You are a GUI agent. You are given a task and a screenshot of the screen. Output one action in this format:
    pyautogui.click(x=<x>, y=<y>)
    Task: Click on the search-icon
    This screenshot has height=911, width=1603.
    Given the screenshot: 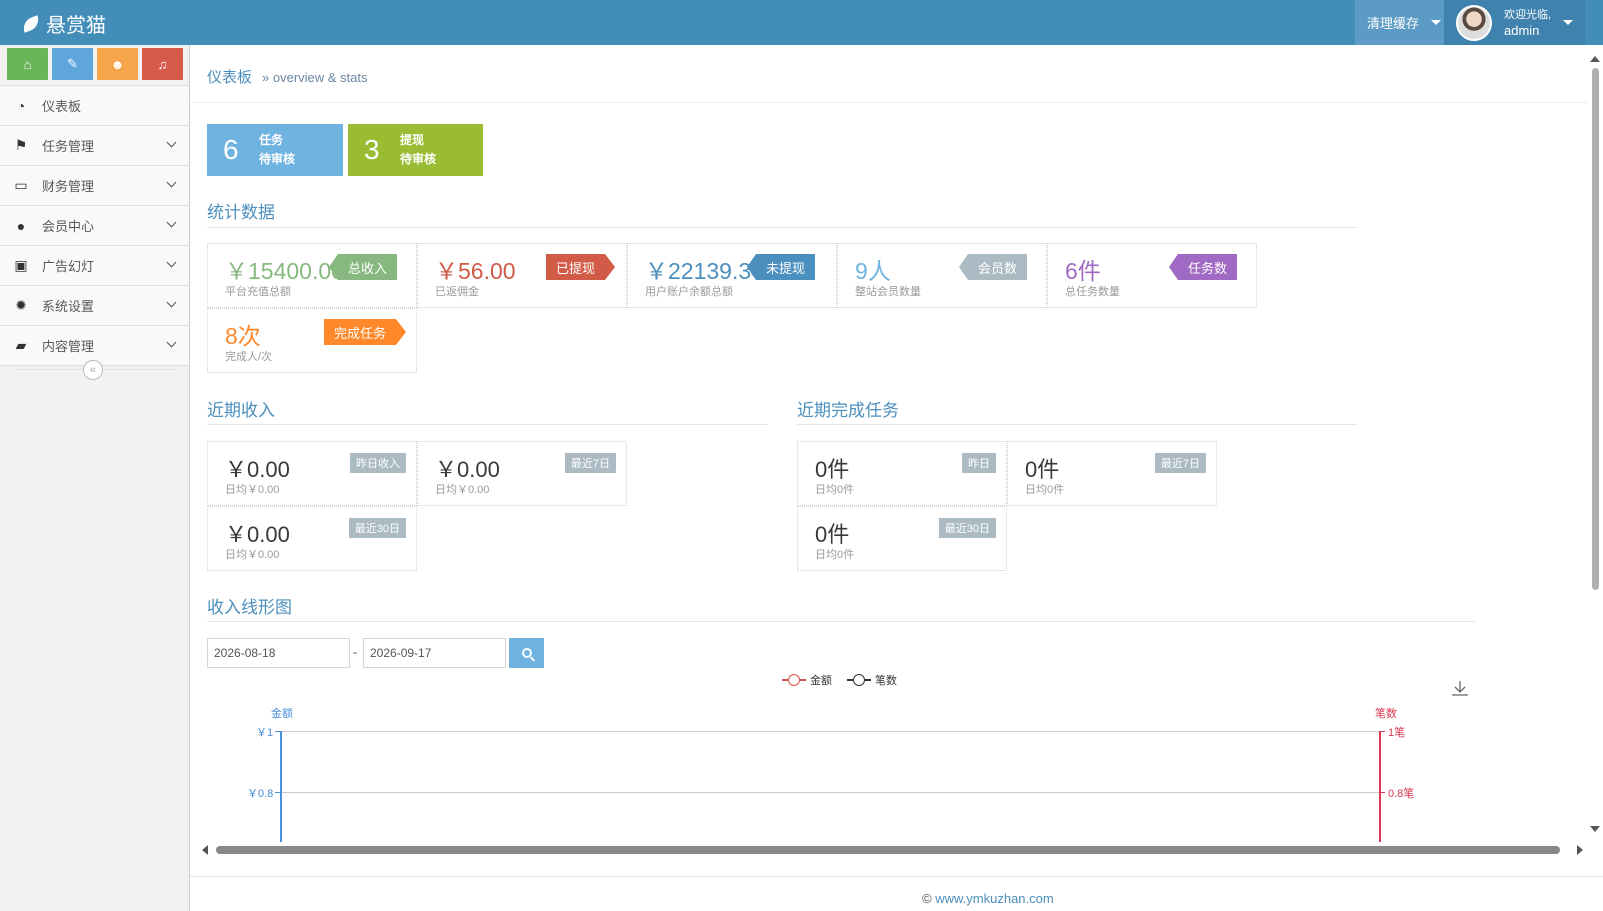 What is the action you would take?
    pyautogui.click(x=526, y=653)
    